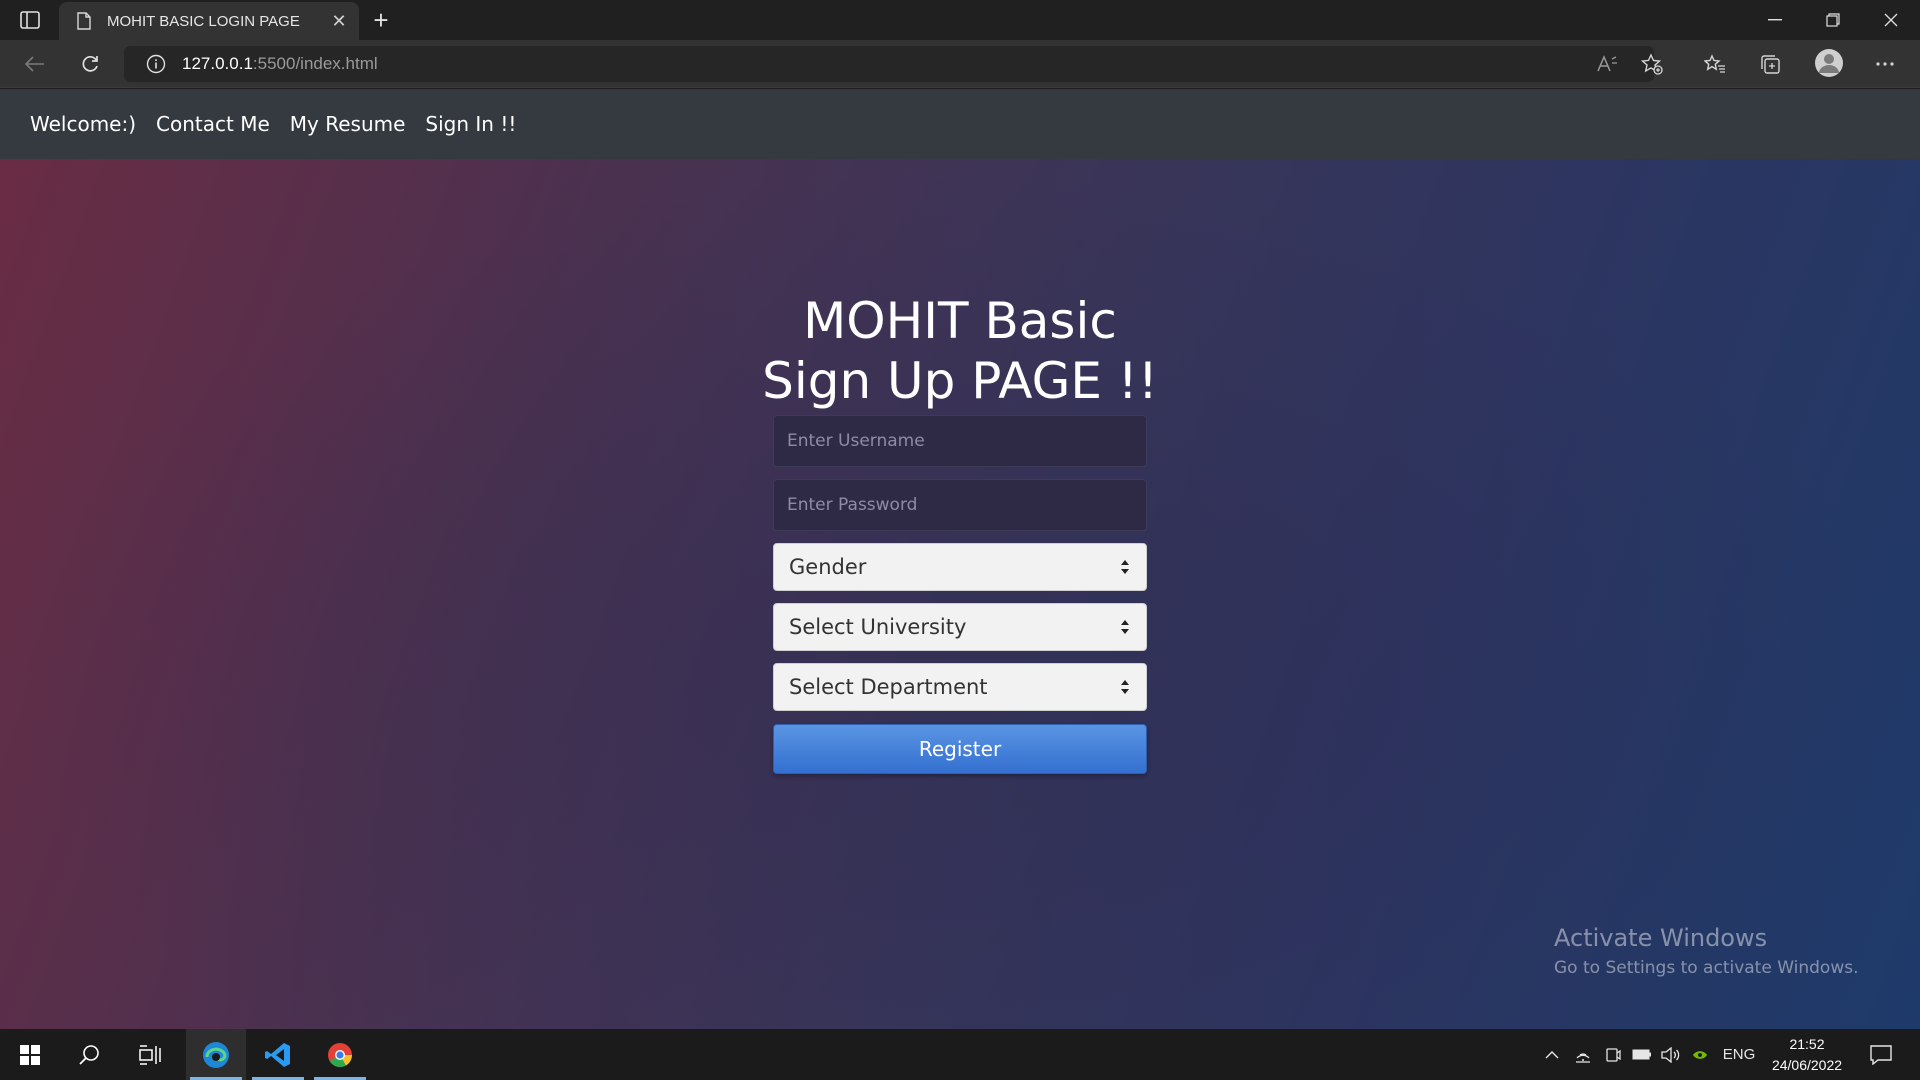  I want to click on chrome-taskbar-icon, so click(340, 1054).